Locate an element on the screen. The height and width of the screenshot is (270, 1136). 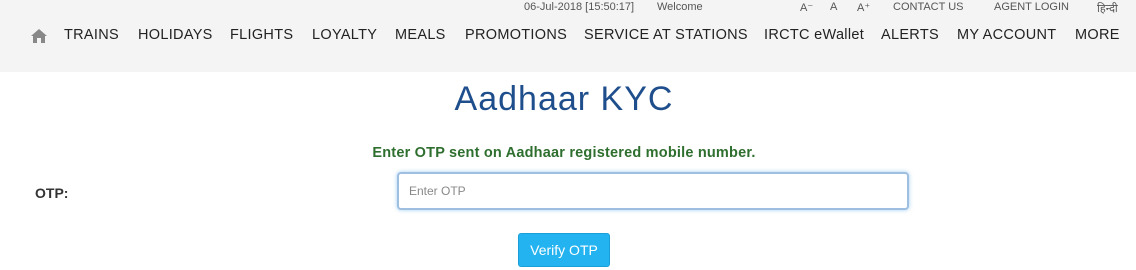
nav-item-meals: MEALS is located at coordinates (420, 35).